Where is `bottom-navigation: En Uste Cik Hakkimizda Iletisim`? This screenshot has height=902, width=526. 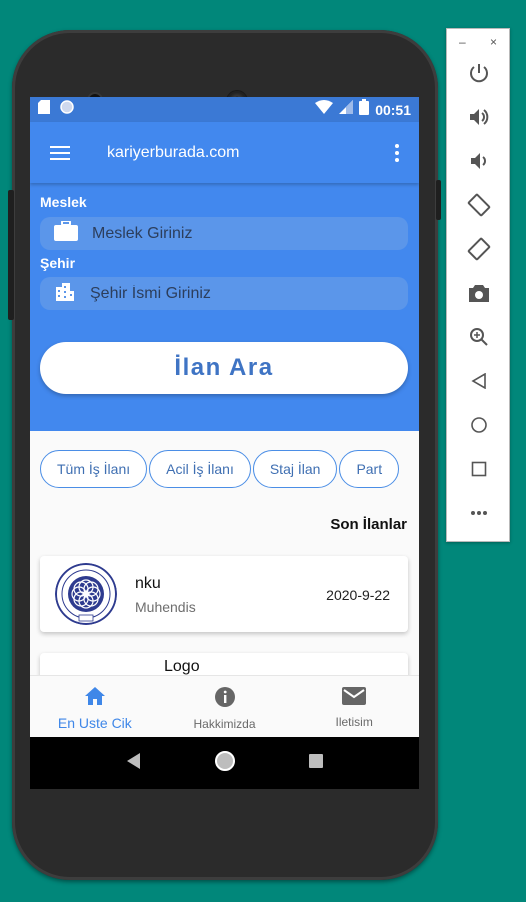 bottom-navigation: En Uste Cik Hakkimizda Iletisim is located at coordinates (224, 706).